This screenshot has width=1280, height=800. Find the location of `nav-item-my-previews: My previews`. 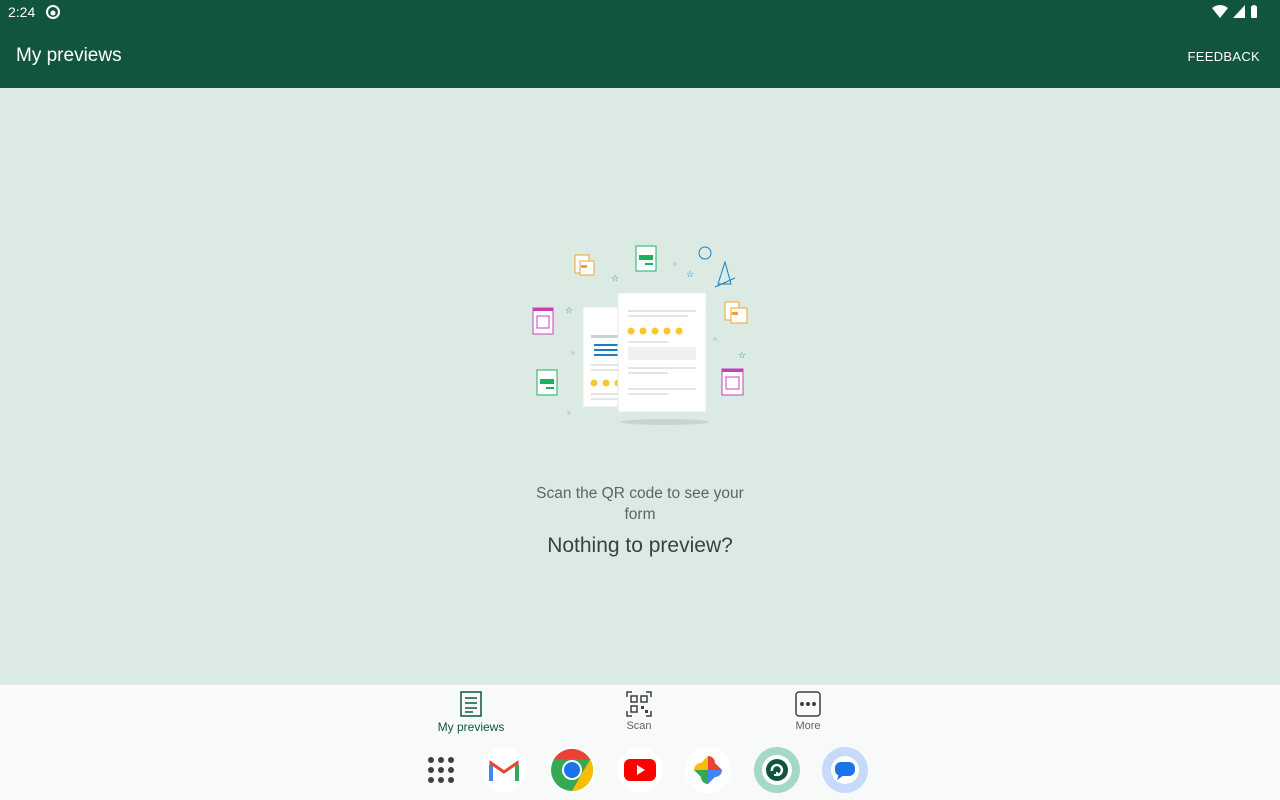

nav-item-my-previews: My previews is located at coordinates (471, 712).